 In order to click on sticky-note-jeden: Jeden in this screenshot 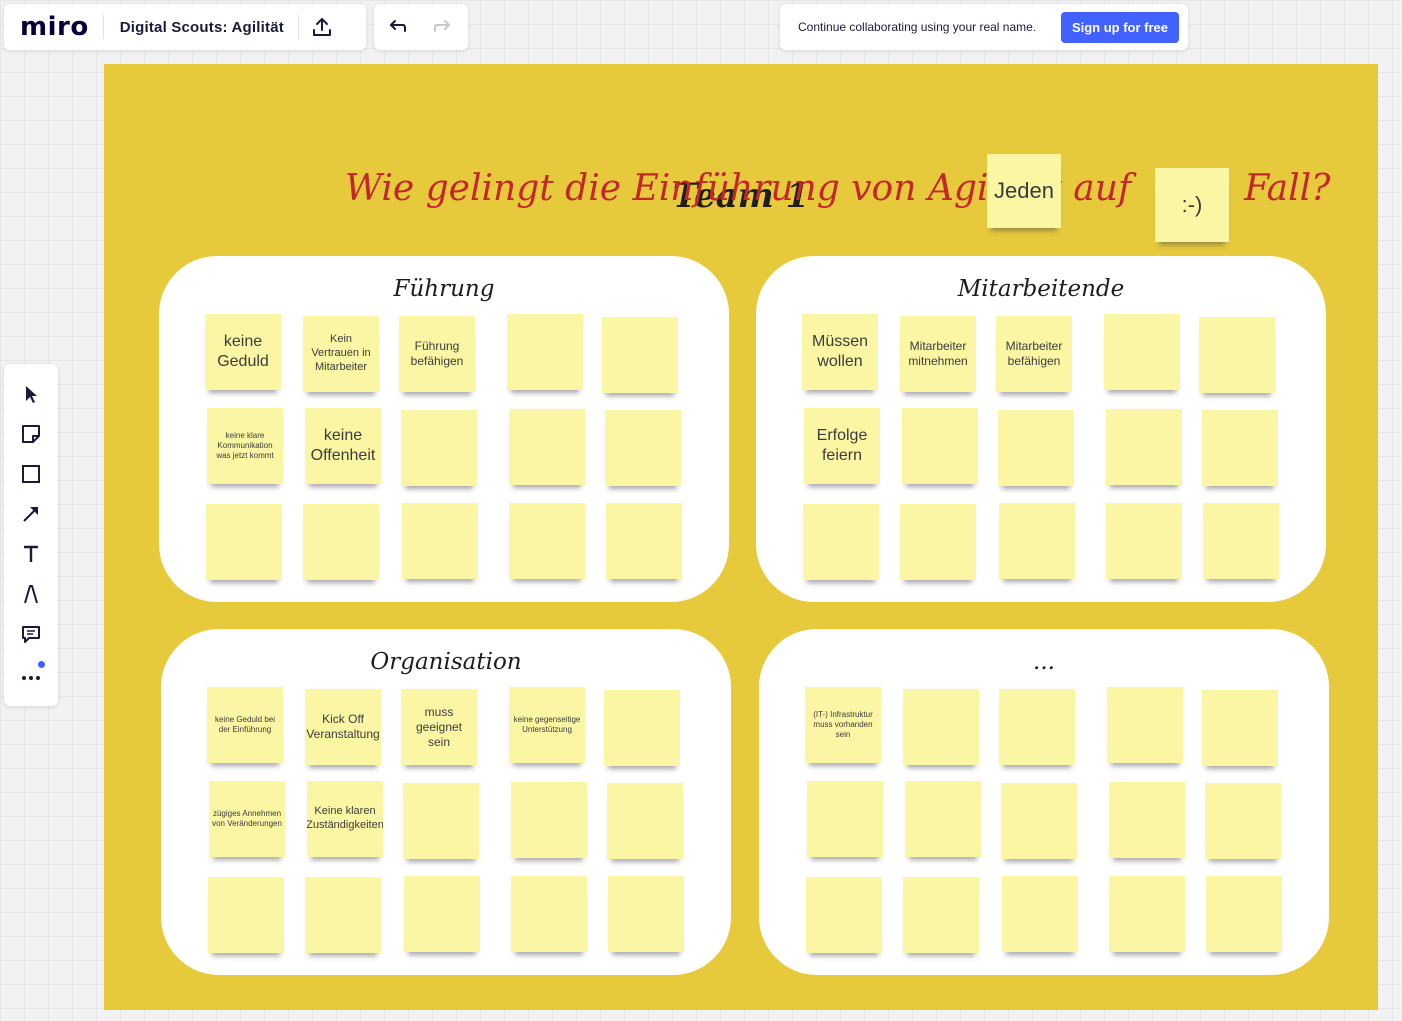, I will do `click(1024, 191)`.